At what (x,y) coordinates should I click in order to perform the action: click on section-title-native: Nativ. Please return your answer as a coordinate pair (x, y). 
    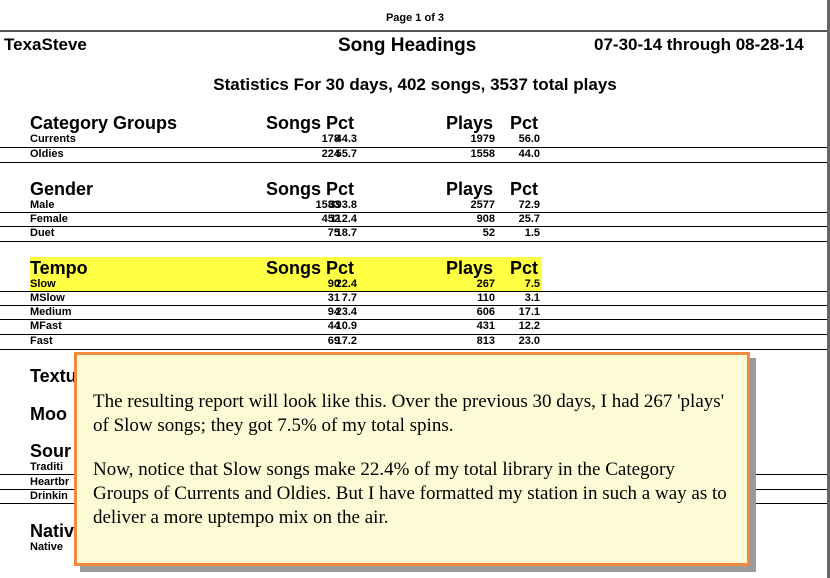
    Looking at the image, I should click on (52, 531).